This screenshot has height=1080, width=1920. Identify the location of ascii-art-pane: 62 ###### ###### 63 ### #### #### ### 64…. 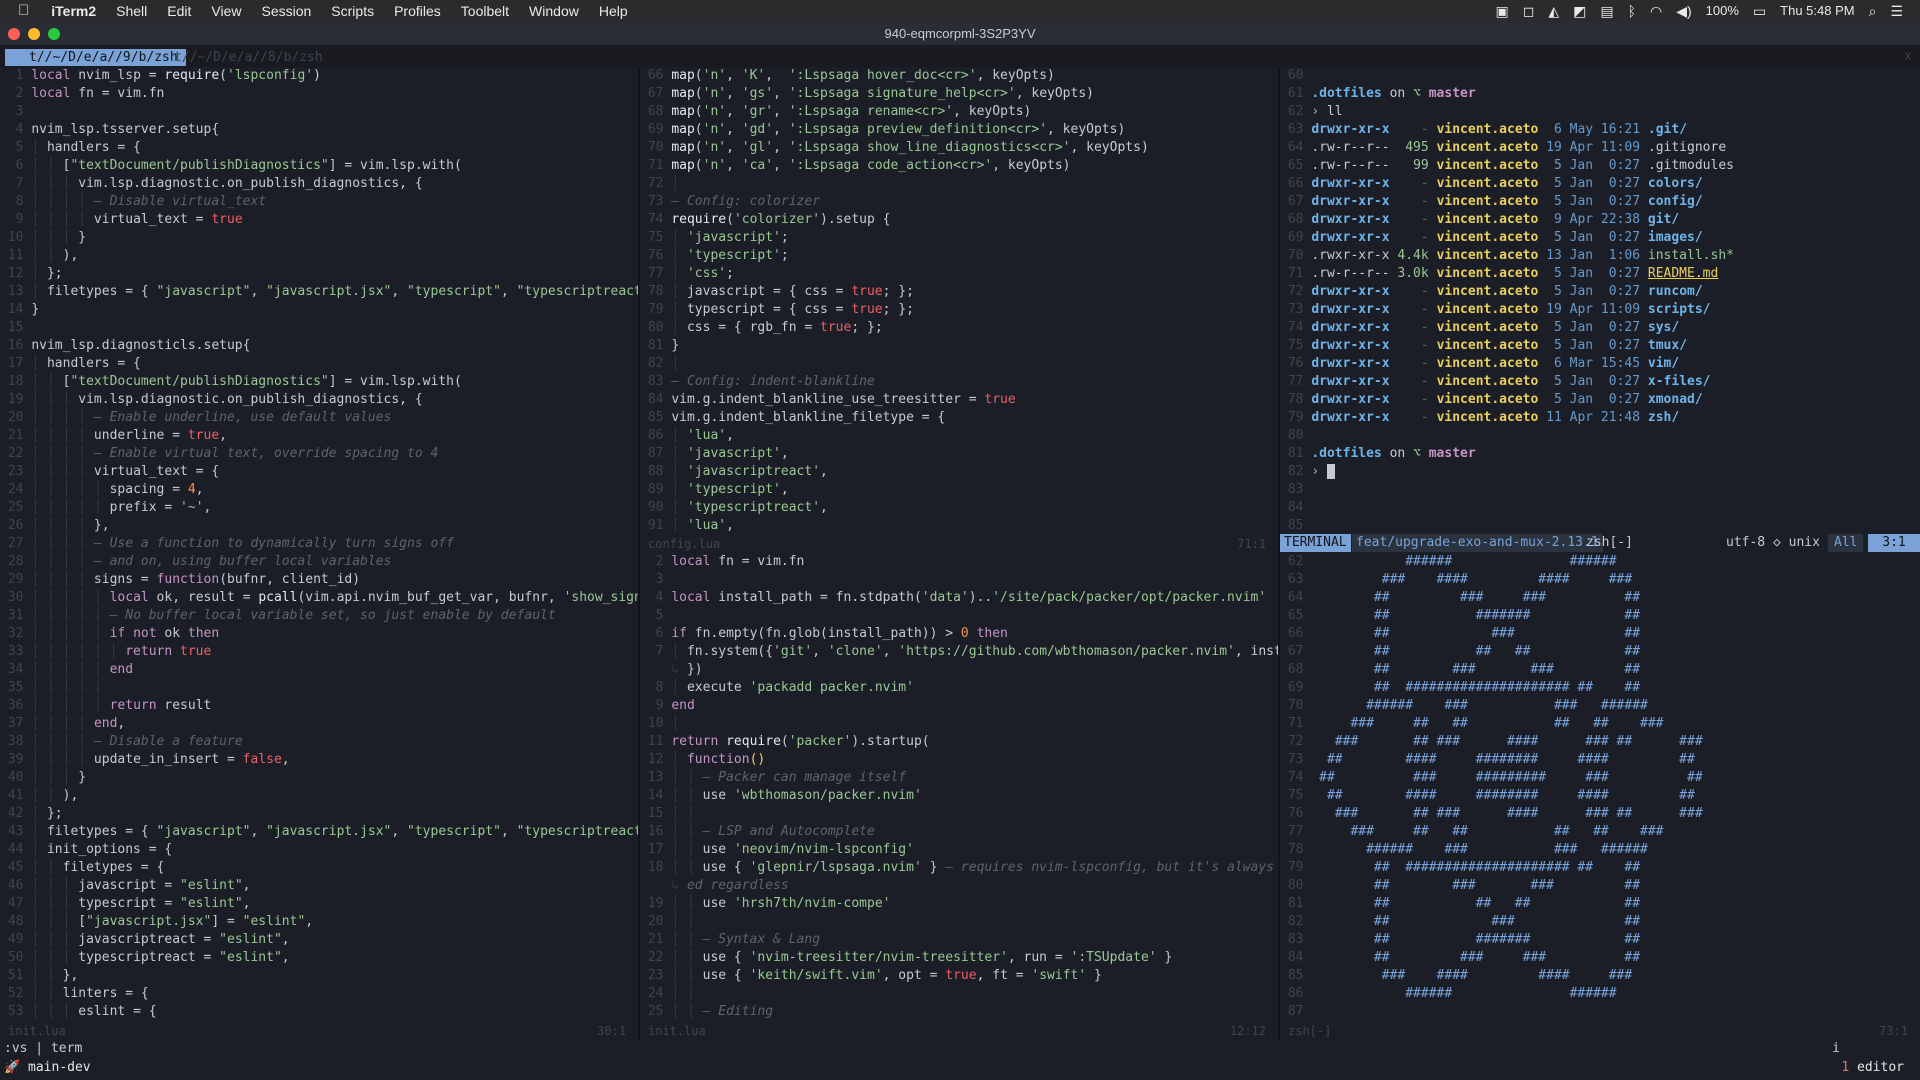
(1600, 788).